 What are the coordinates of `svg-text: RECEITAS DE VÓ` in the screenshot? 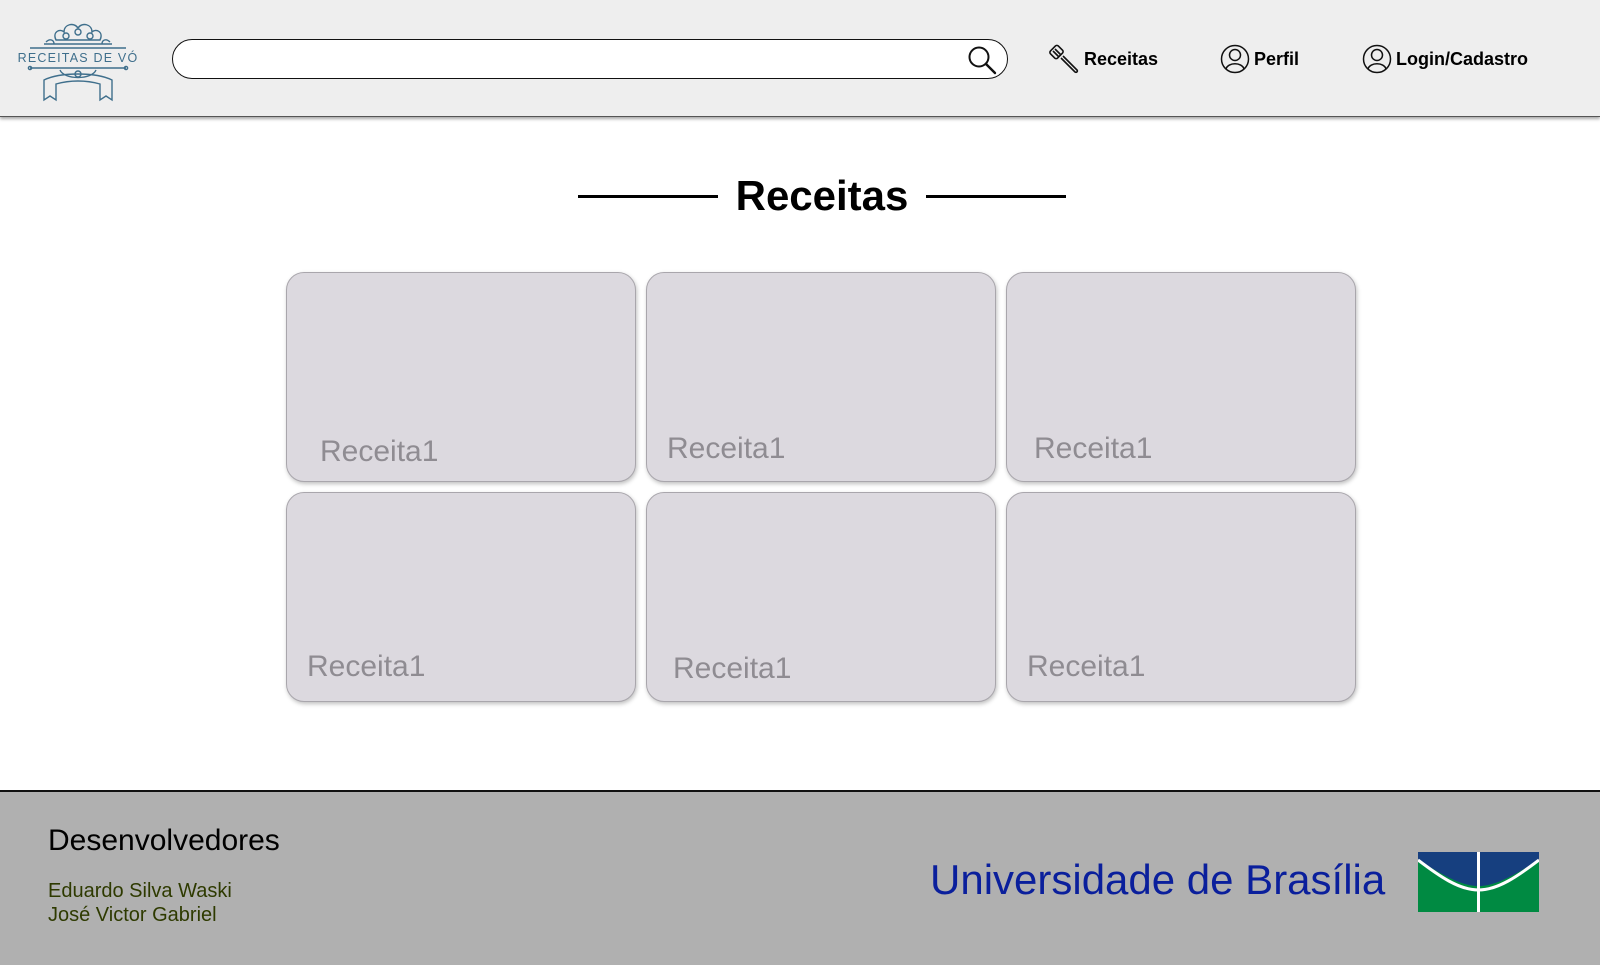 It's located at (78, 57).